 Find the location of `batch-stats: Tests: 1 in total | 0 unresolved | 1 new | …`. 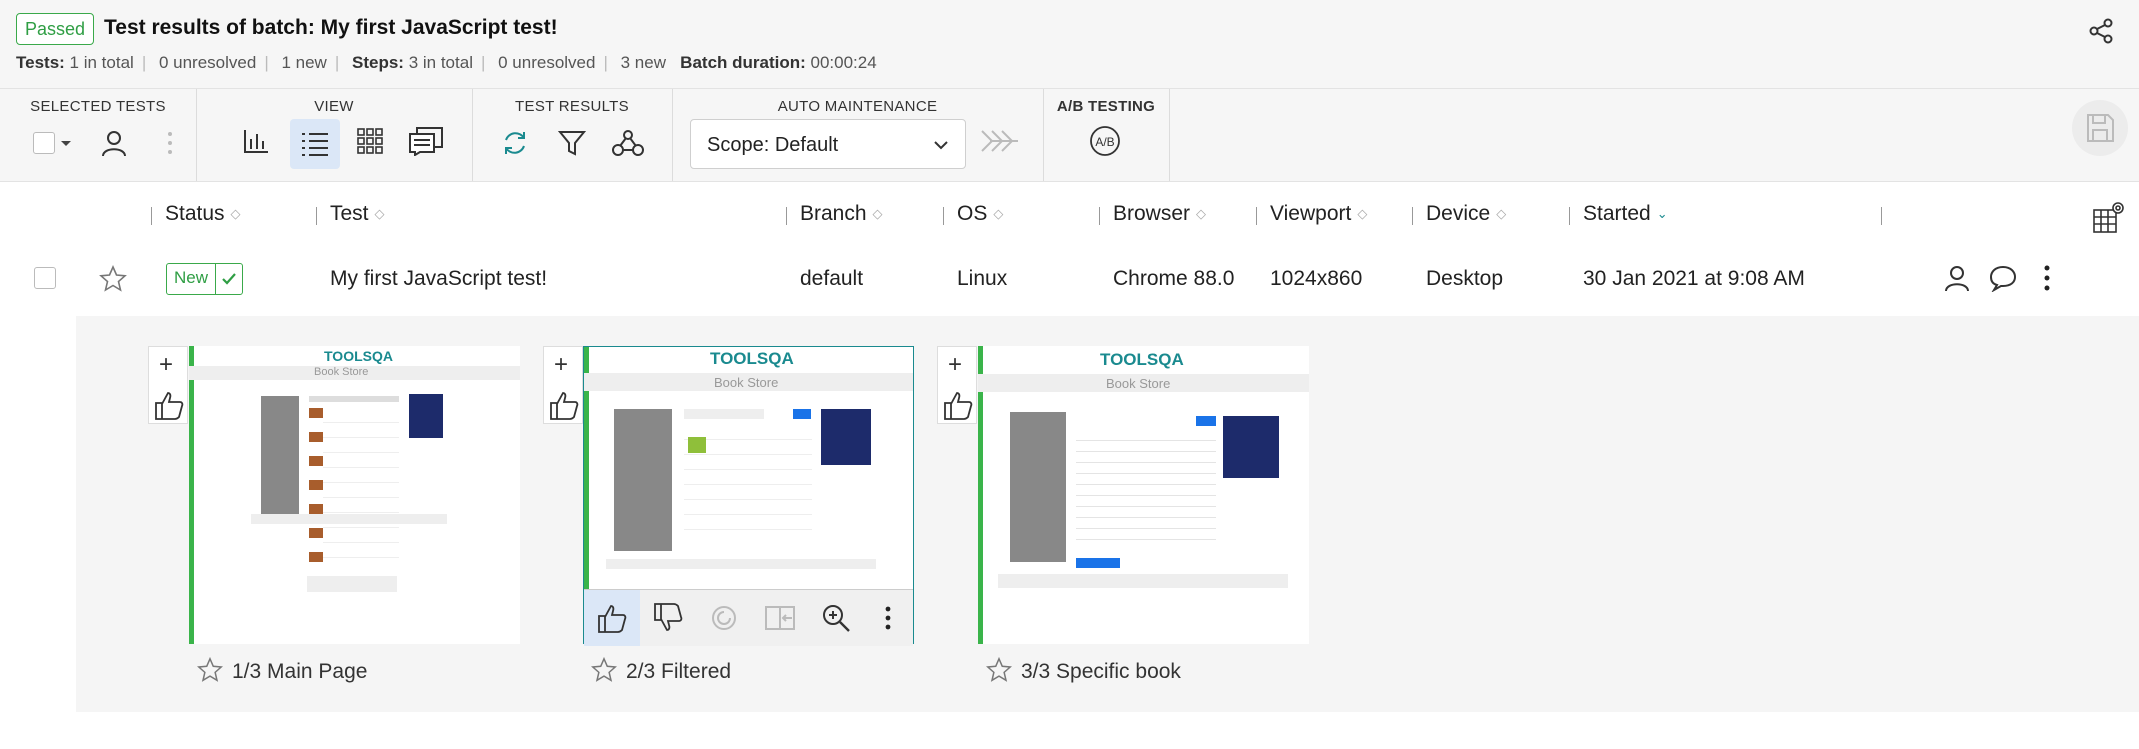

batch-stats: Tests: 1 in total | 0 unresolved | 1 new | … is located at coordinates (446, 62).